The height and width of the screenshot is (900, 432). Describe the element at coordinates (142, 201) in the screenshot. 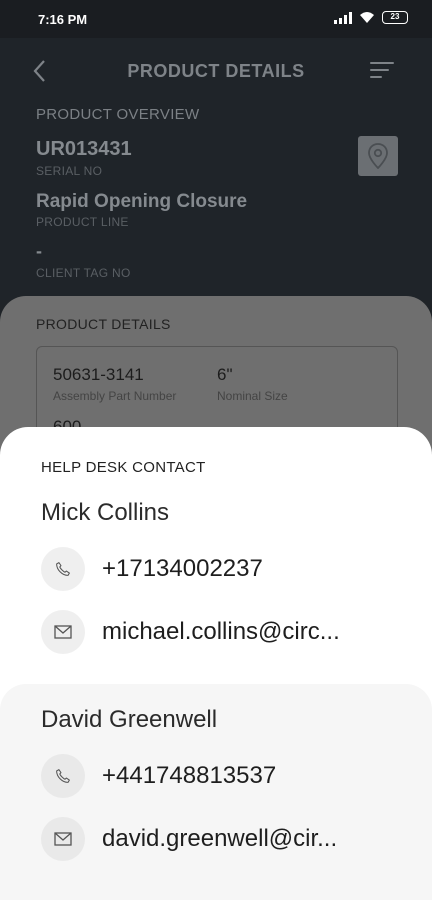

I see `product-line-value: Rapid Opening Closure` at that location.